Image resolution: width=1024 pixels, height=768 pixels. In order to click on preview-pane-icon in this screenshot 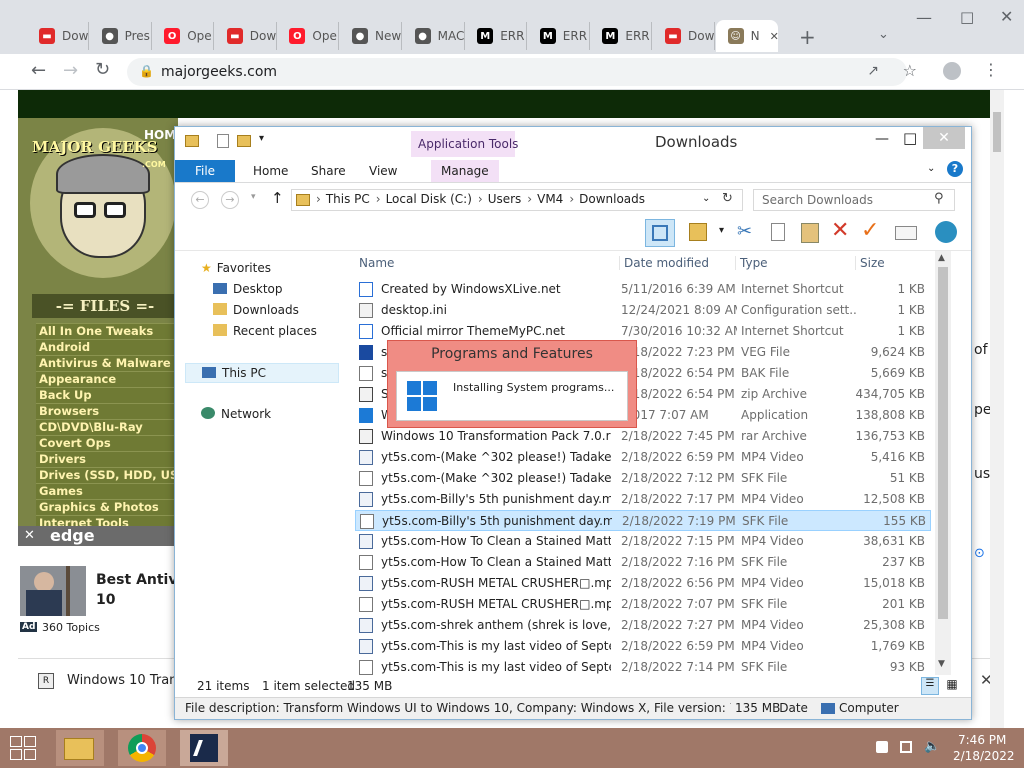, I will do `click(660, 233)`.